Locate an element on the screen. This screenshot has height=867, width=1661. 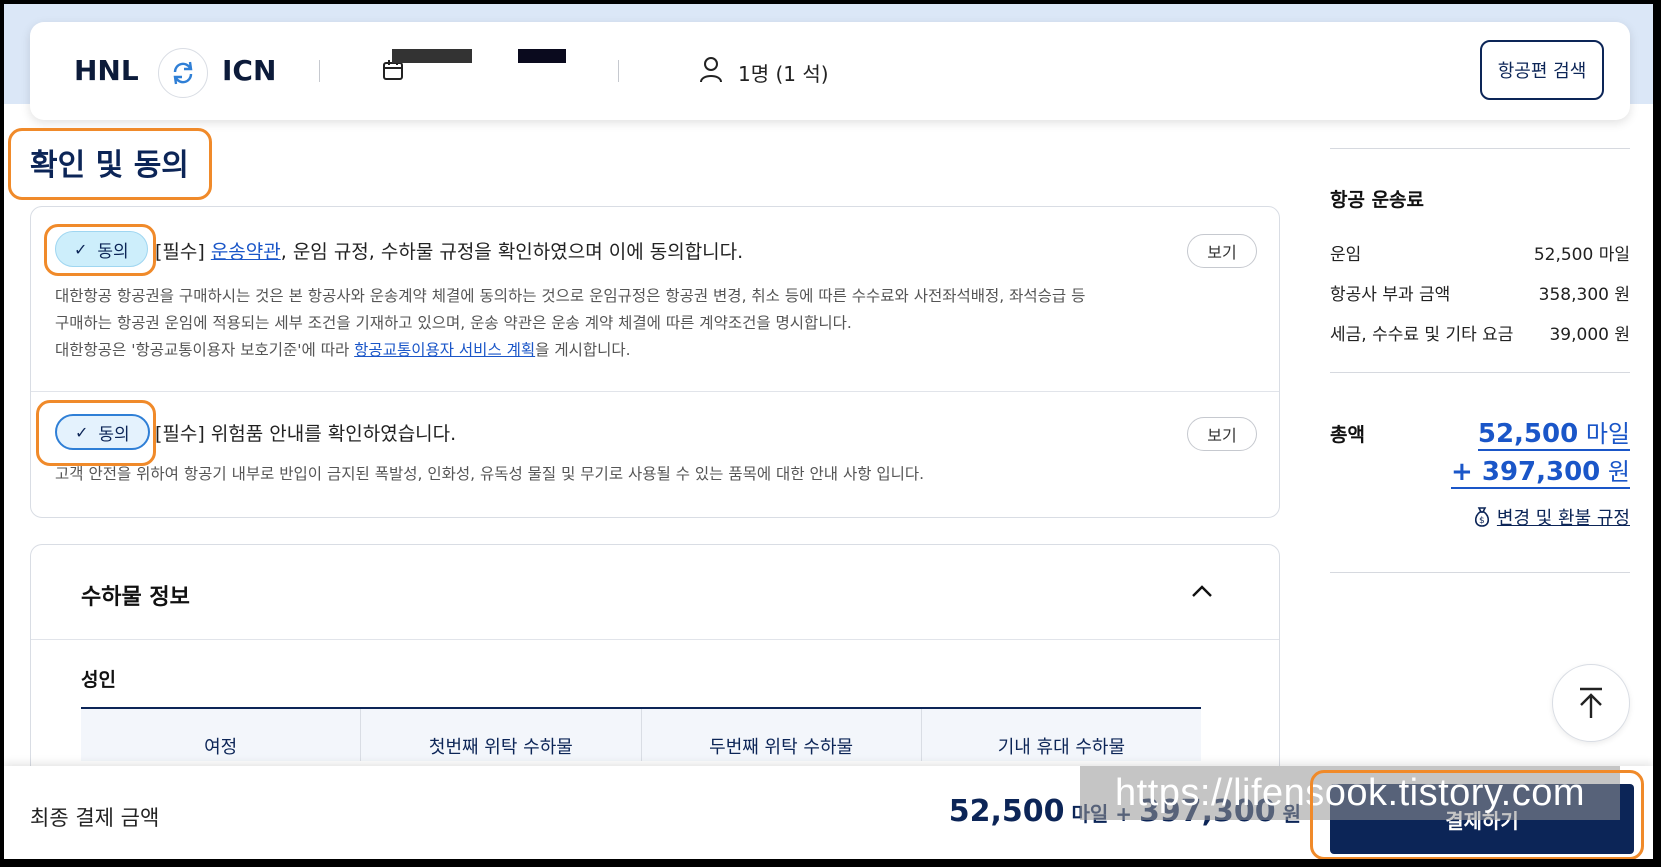
agree-button-terms: ✓ 동의 is located at coordinates (101, 249).